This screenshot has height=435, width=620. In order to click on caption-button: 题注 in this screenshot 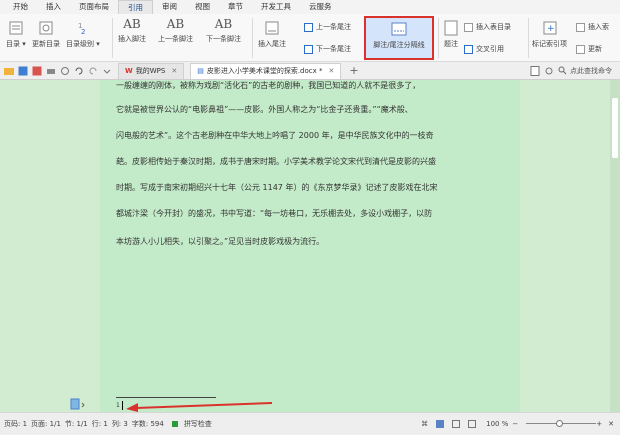, I will do `click(451, 34)`.